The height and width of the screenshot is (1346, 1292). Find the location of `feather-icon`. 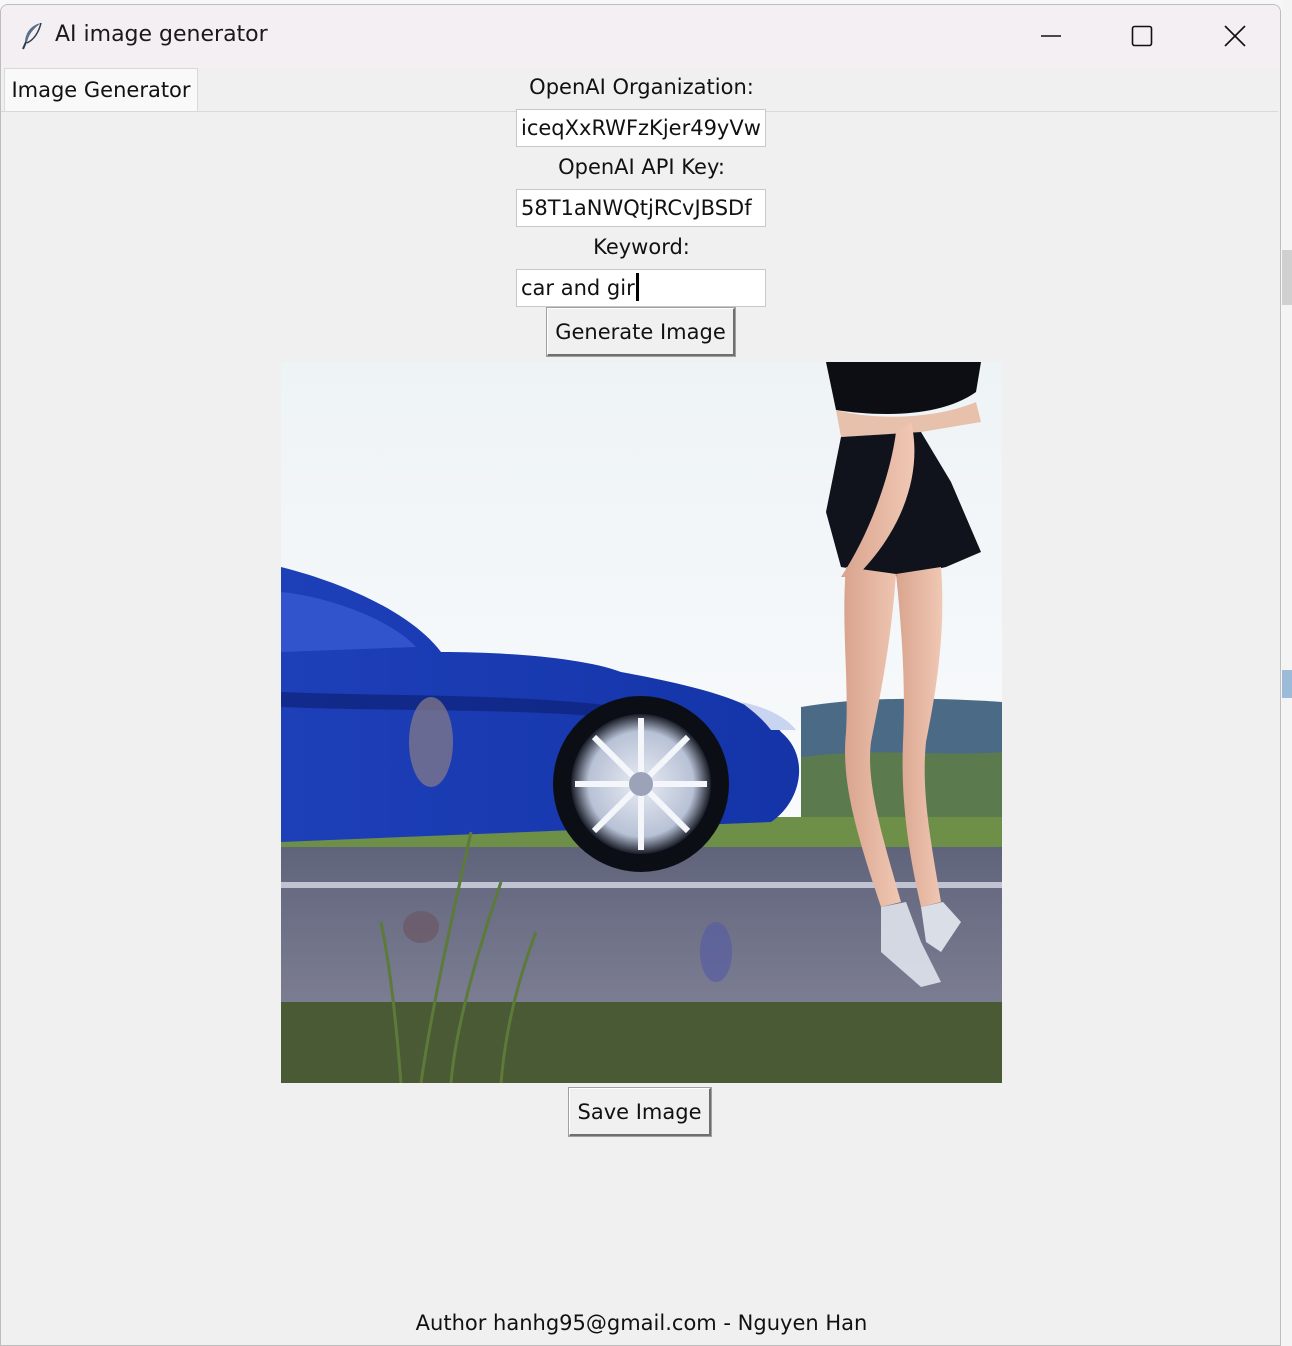

feather-icon is located at coordinates (32, 36).